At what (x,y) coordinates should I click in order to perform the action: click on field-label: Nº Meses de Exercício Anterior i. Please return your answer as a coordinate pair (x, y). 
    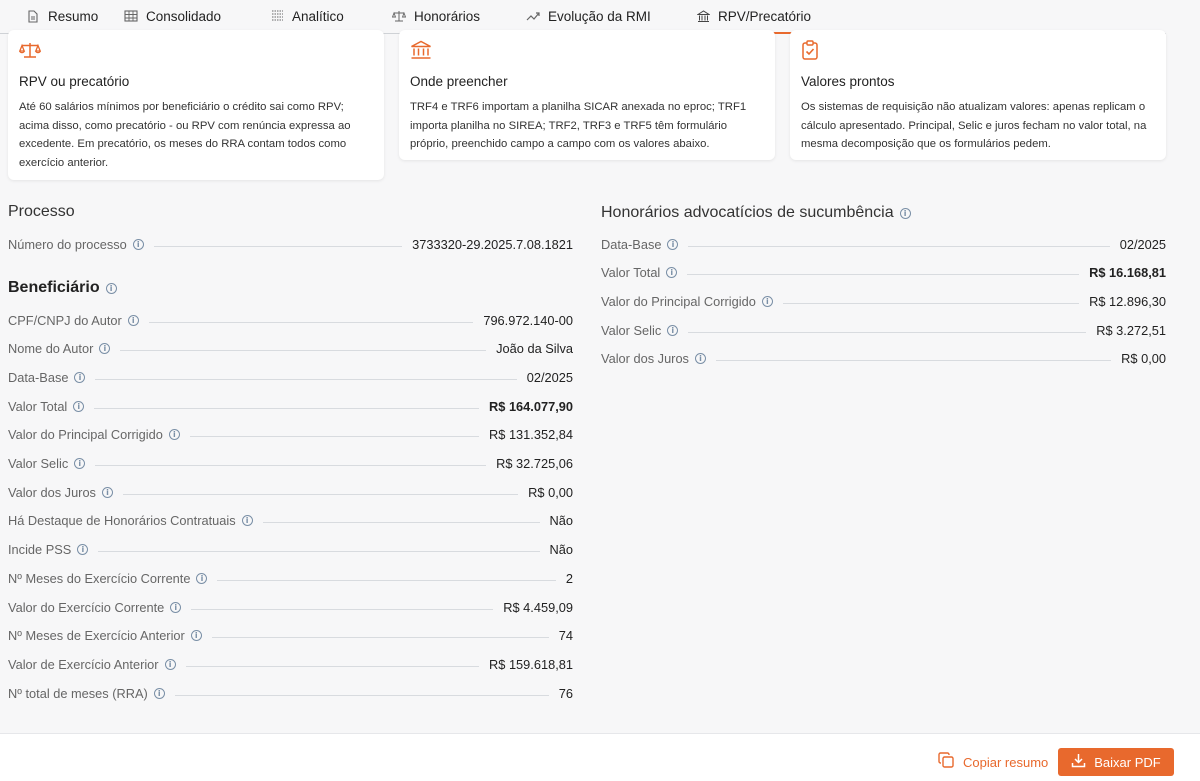
    Looking at the image, I should click on (105, 635).